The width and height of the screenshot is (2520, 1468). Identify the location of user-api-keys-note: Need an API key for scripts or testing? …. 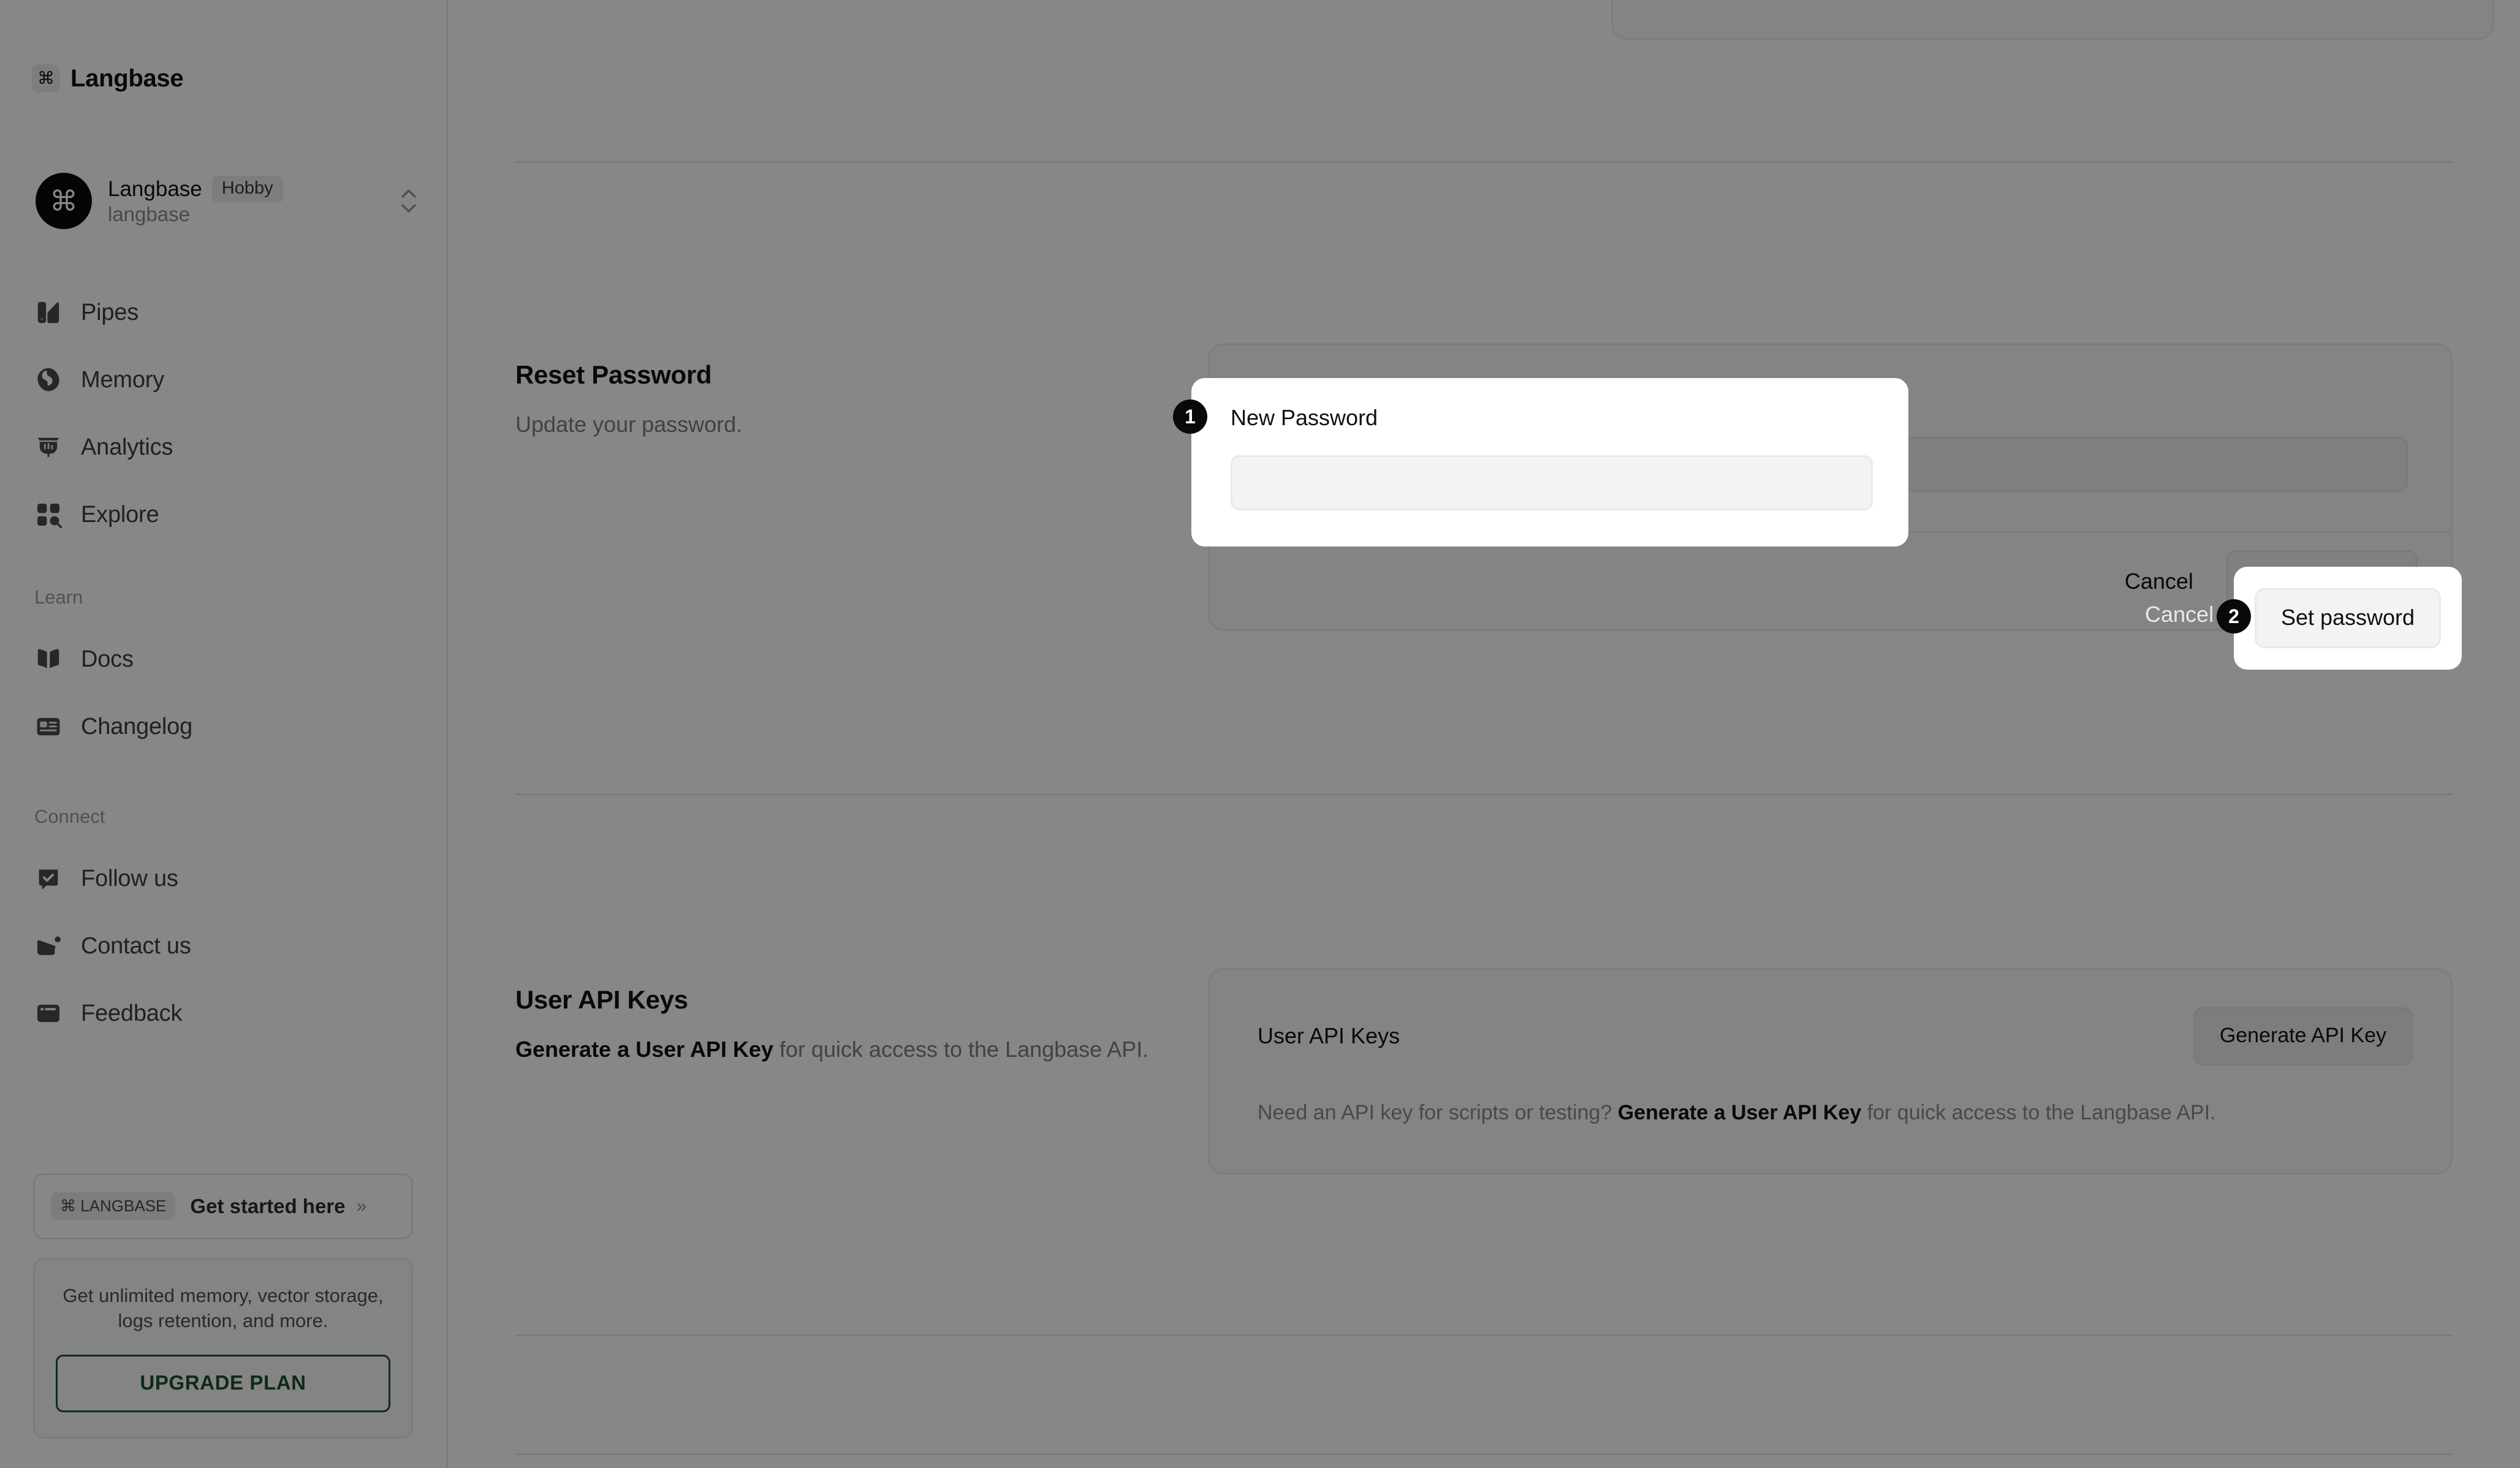
(1830, 1120).